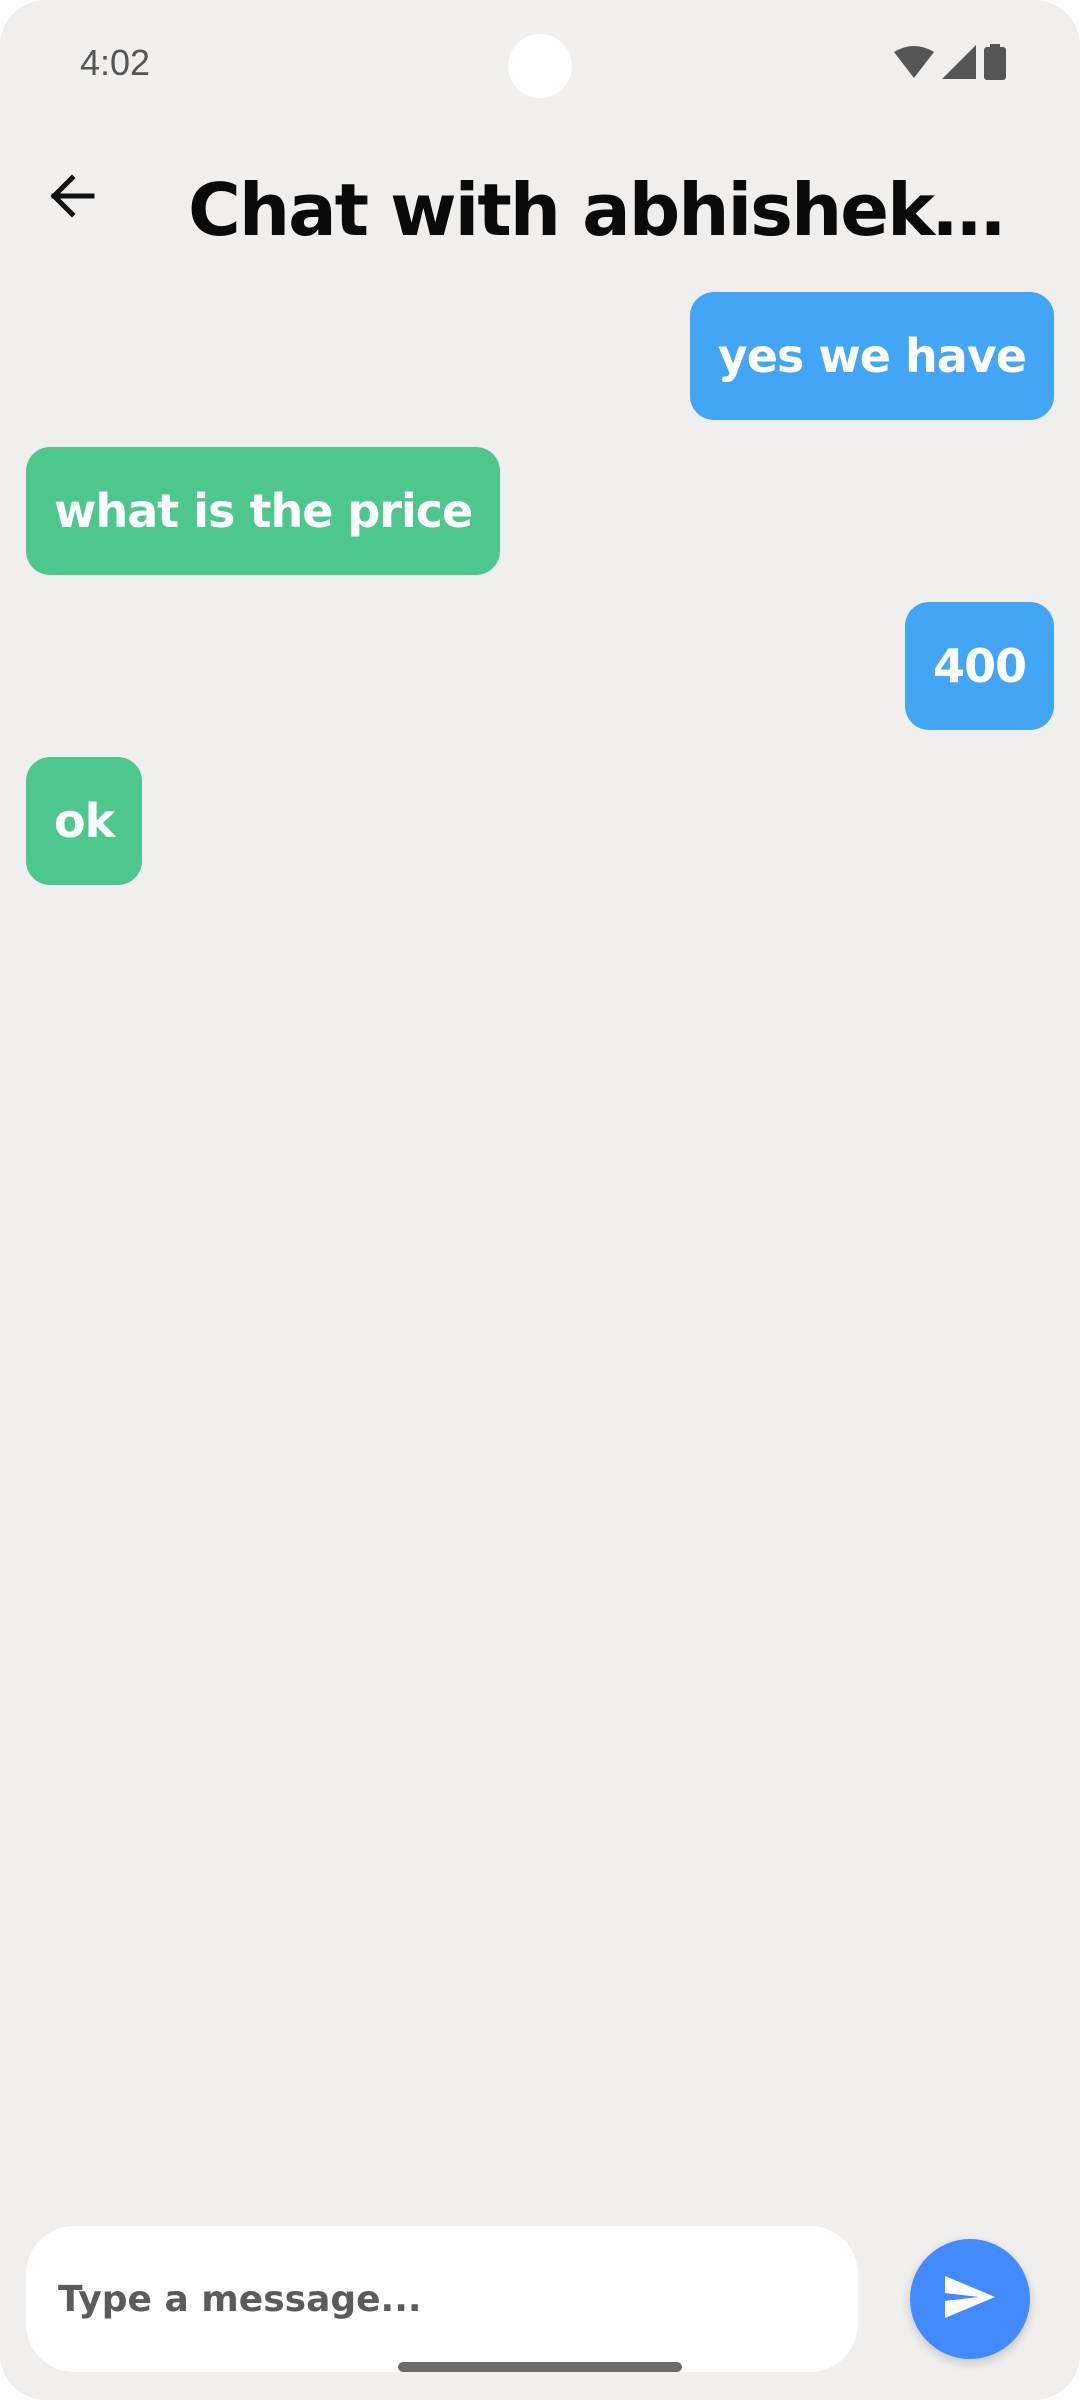 This screenshot has height=2400, width=1080. I want to click on status-time: 4:02, so click(115, 62).